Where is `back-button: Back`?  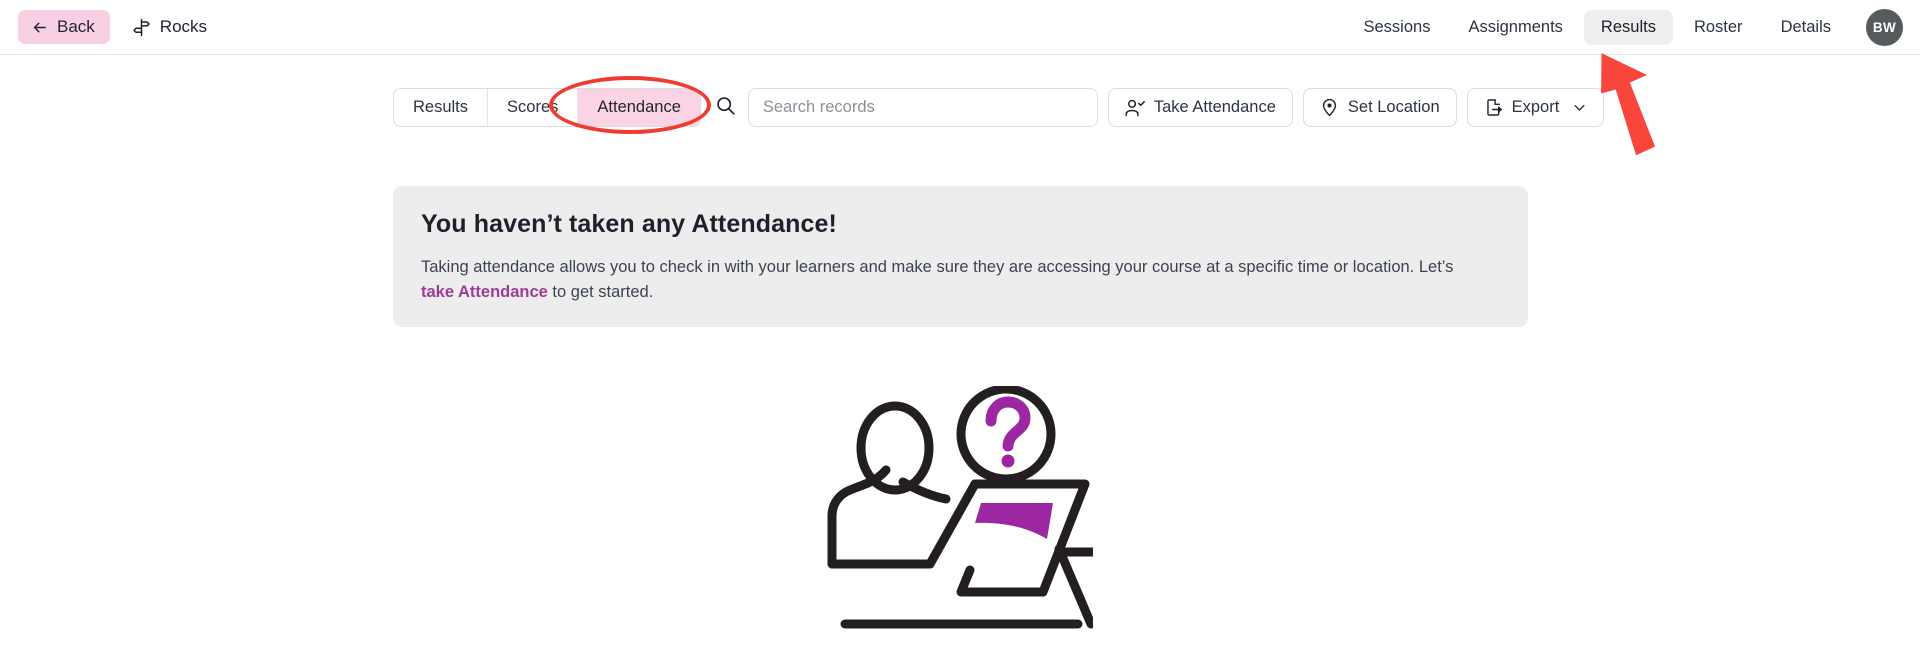
back-button: Back is located at coordinates (64, 27).